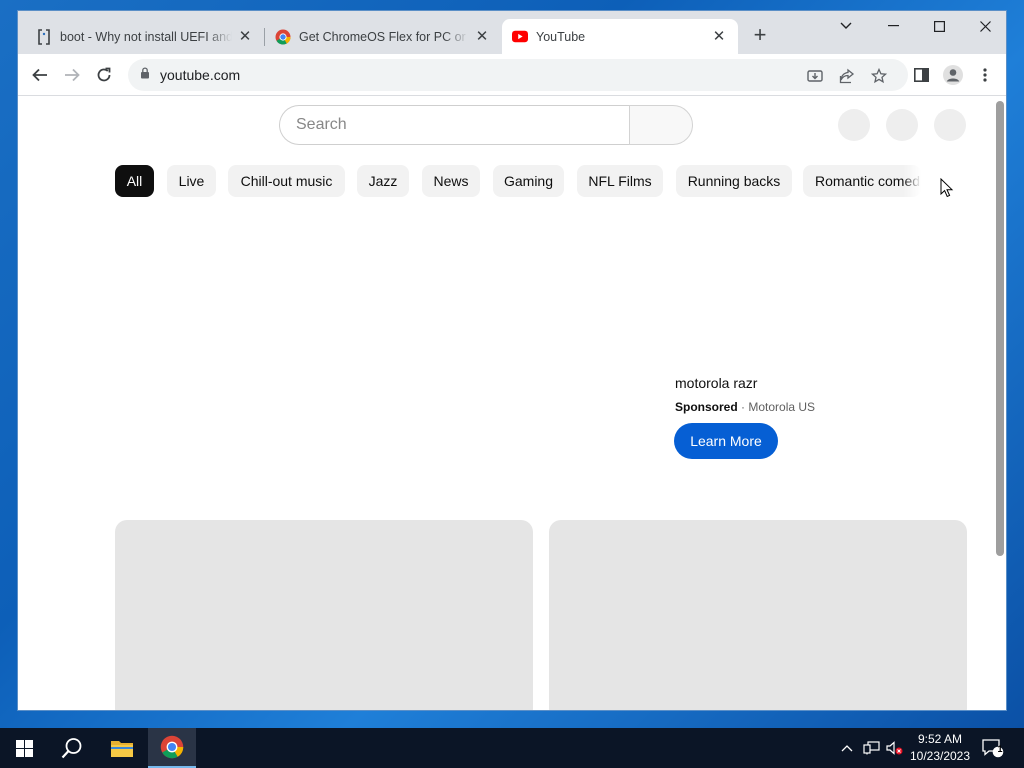 This screenshot has height=768, width=1024. I want to click on youtube-icon, so click(520, 37).